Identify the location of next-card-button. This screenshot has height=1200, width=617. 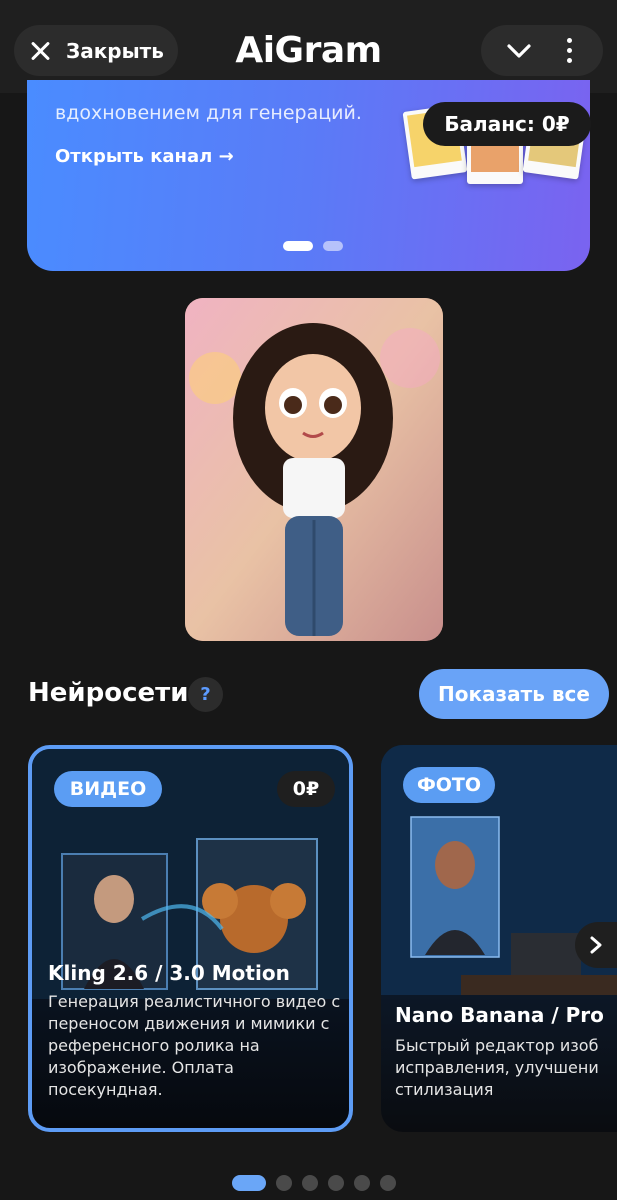
(596, 945).